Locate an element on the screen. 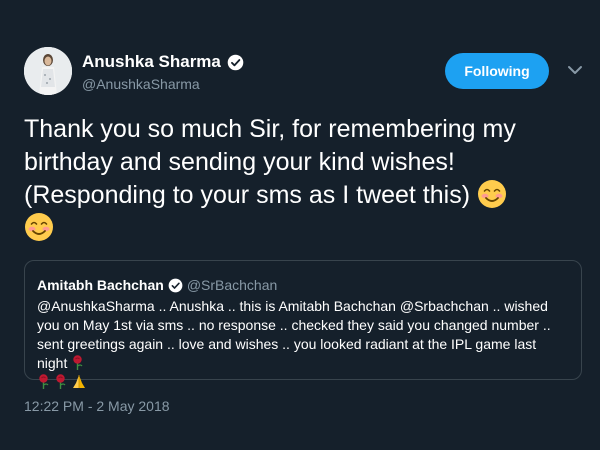 The image size is (600, 450). chevron-down-icon is located at coordinates (575, 70).